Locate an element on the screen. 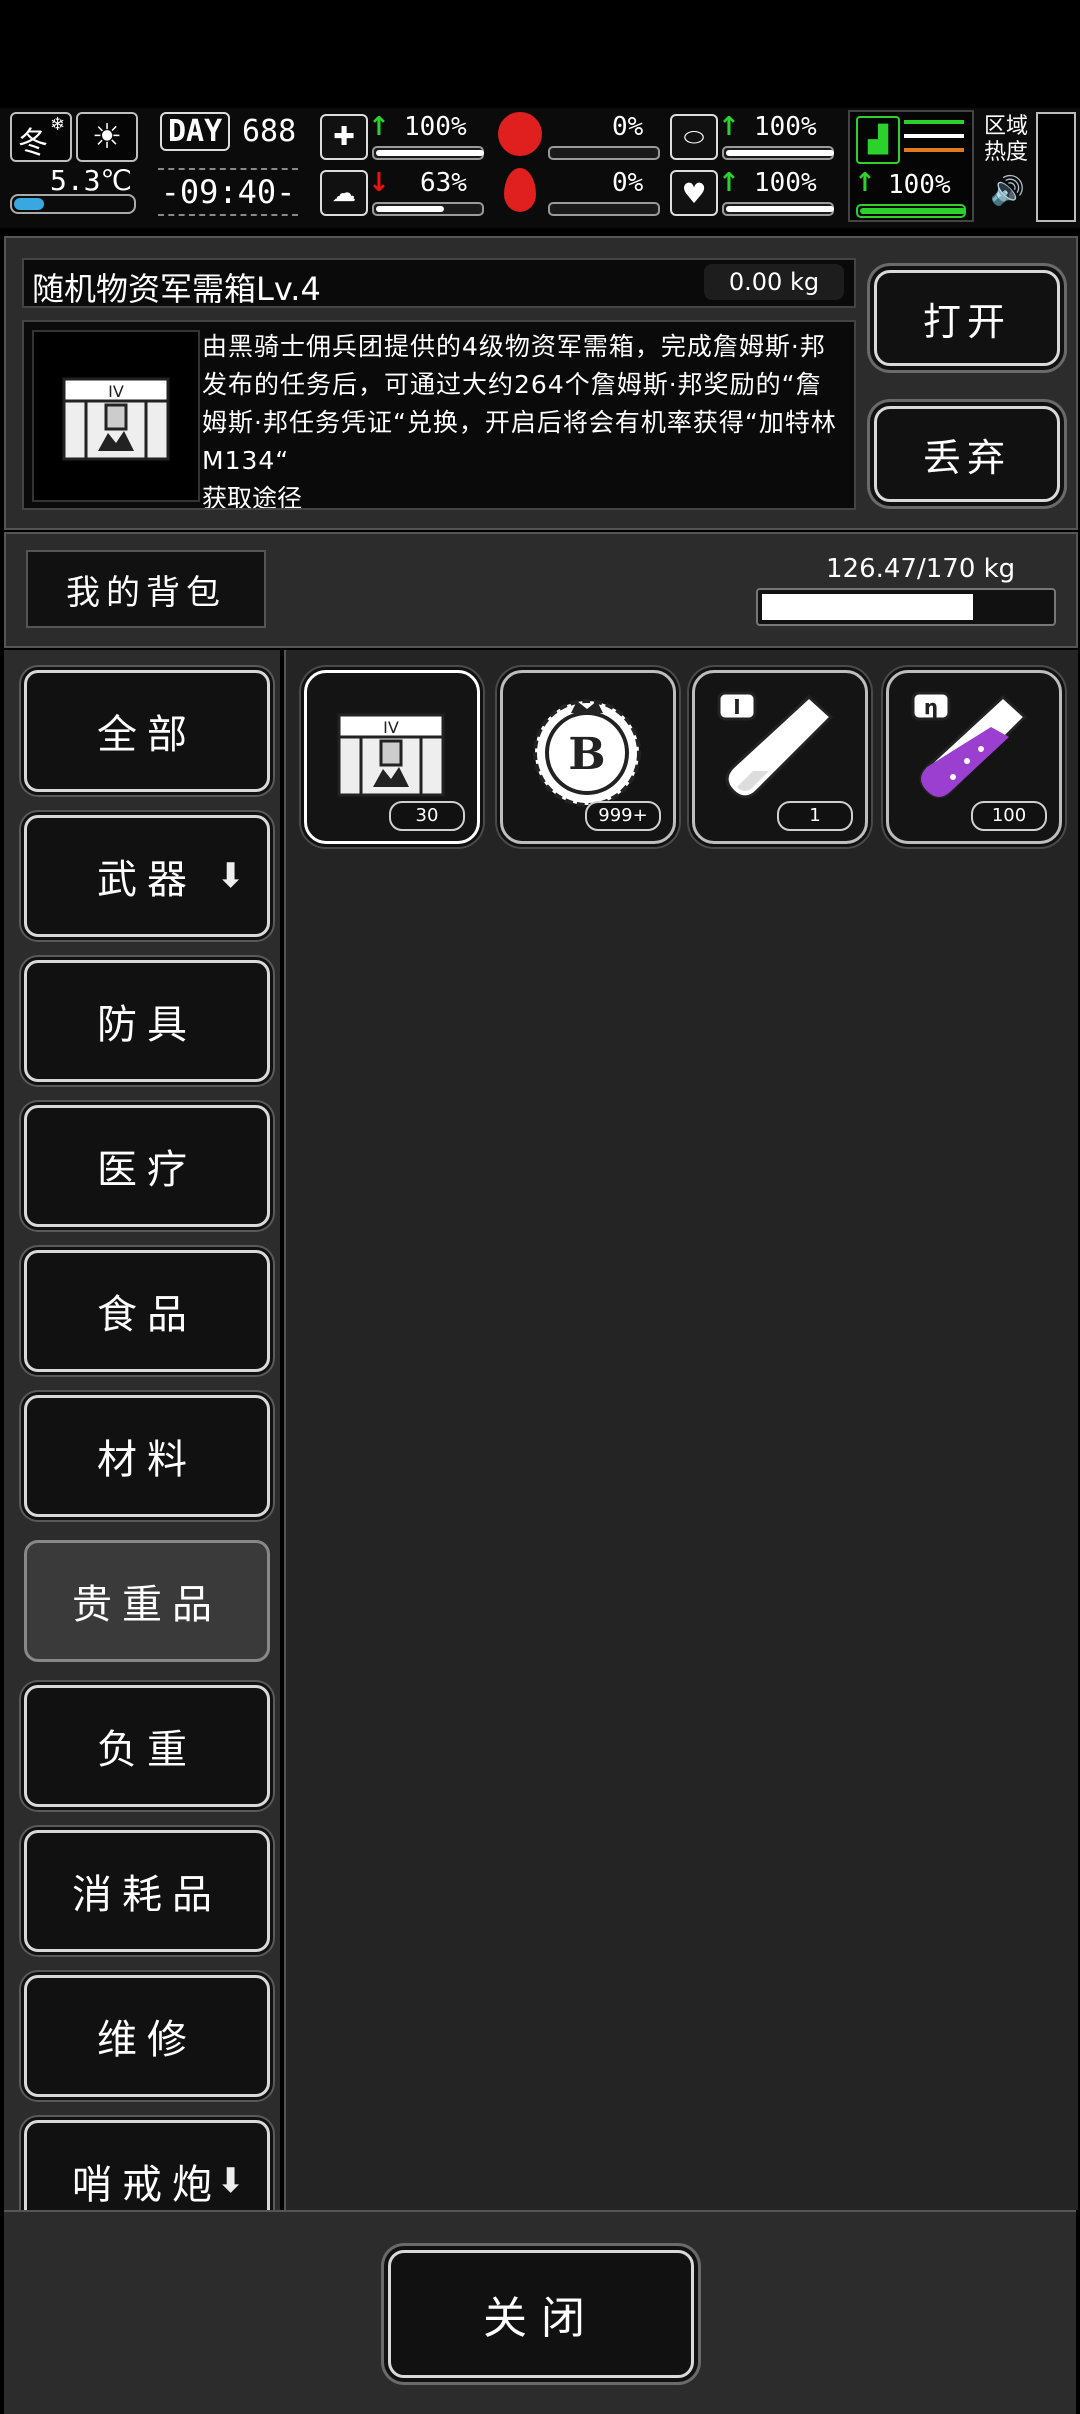  stamina-panel: ▟ ↑ 100% is located at coordinates (911, 166).